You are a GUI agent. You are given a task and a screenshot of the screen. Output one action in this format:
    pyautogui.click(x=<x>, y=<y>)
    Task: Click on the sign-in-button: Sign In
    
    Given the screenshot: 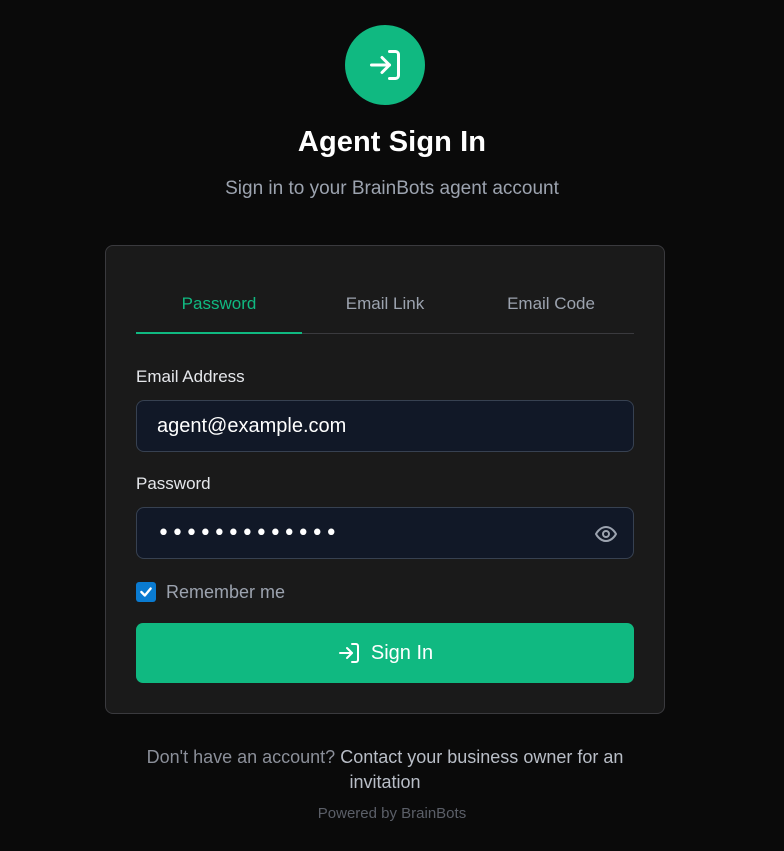 What is the action you would take?
    pyautogui.click(x=385, y=653)
    